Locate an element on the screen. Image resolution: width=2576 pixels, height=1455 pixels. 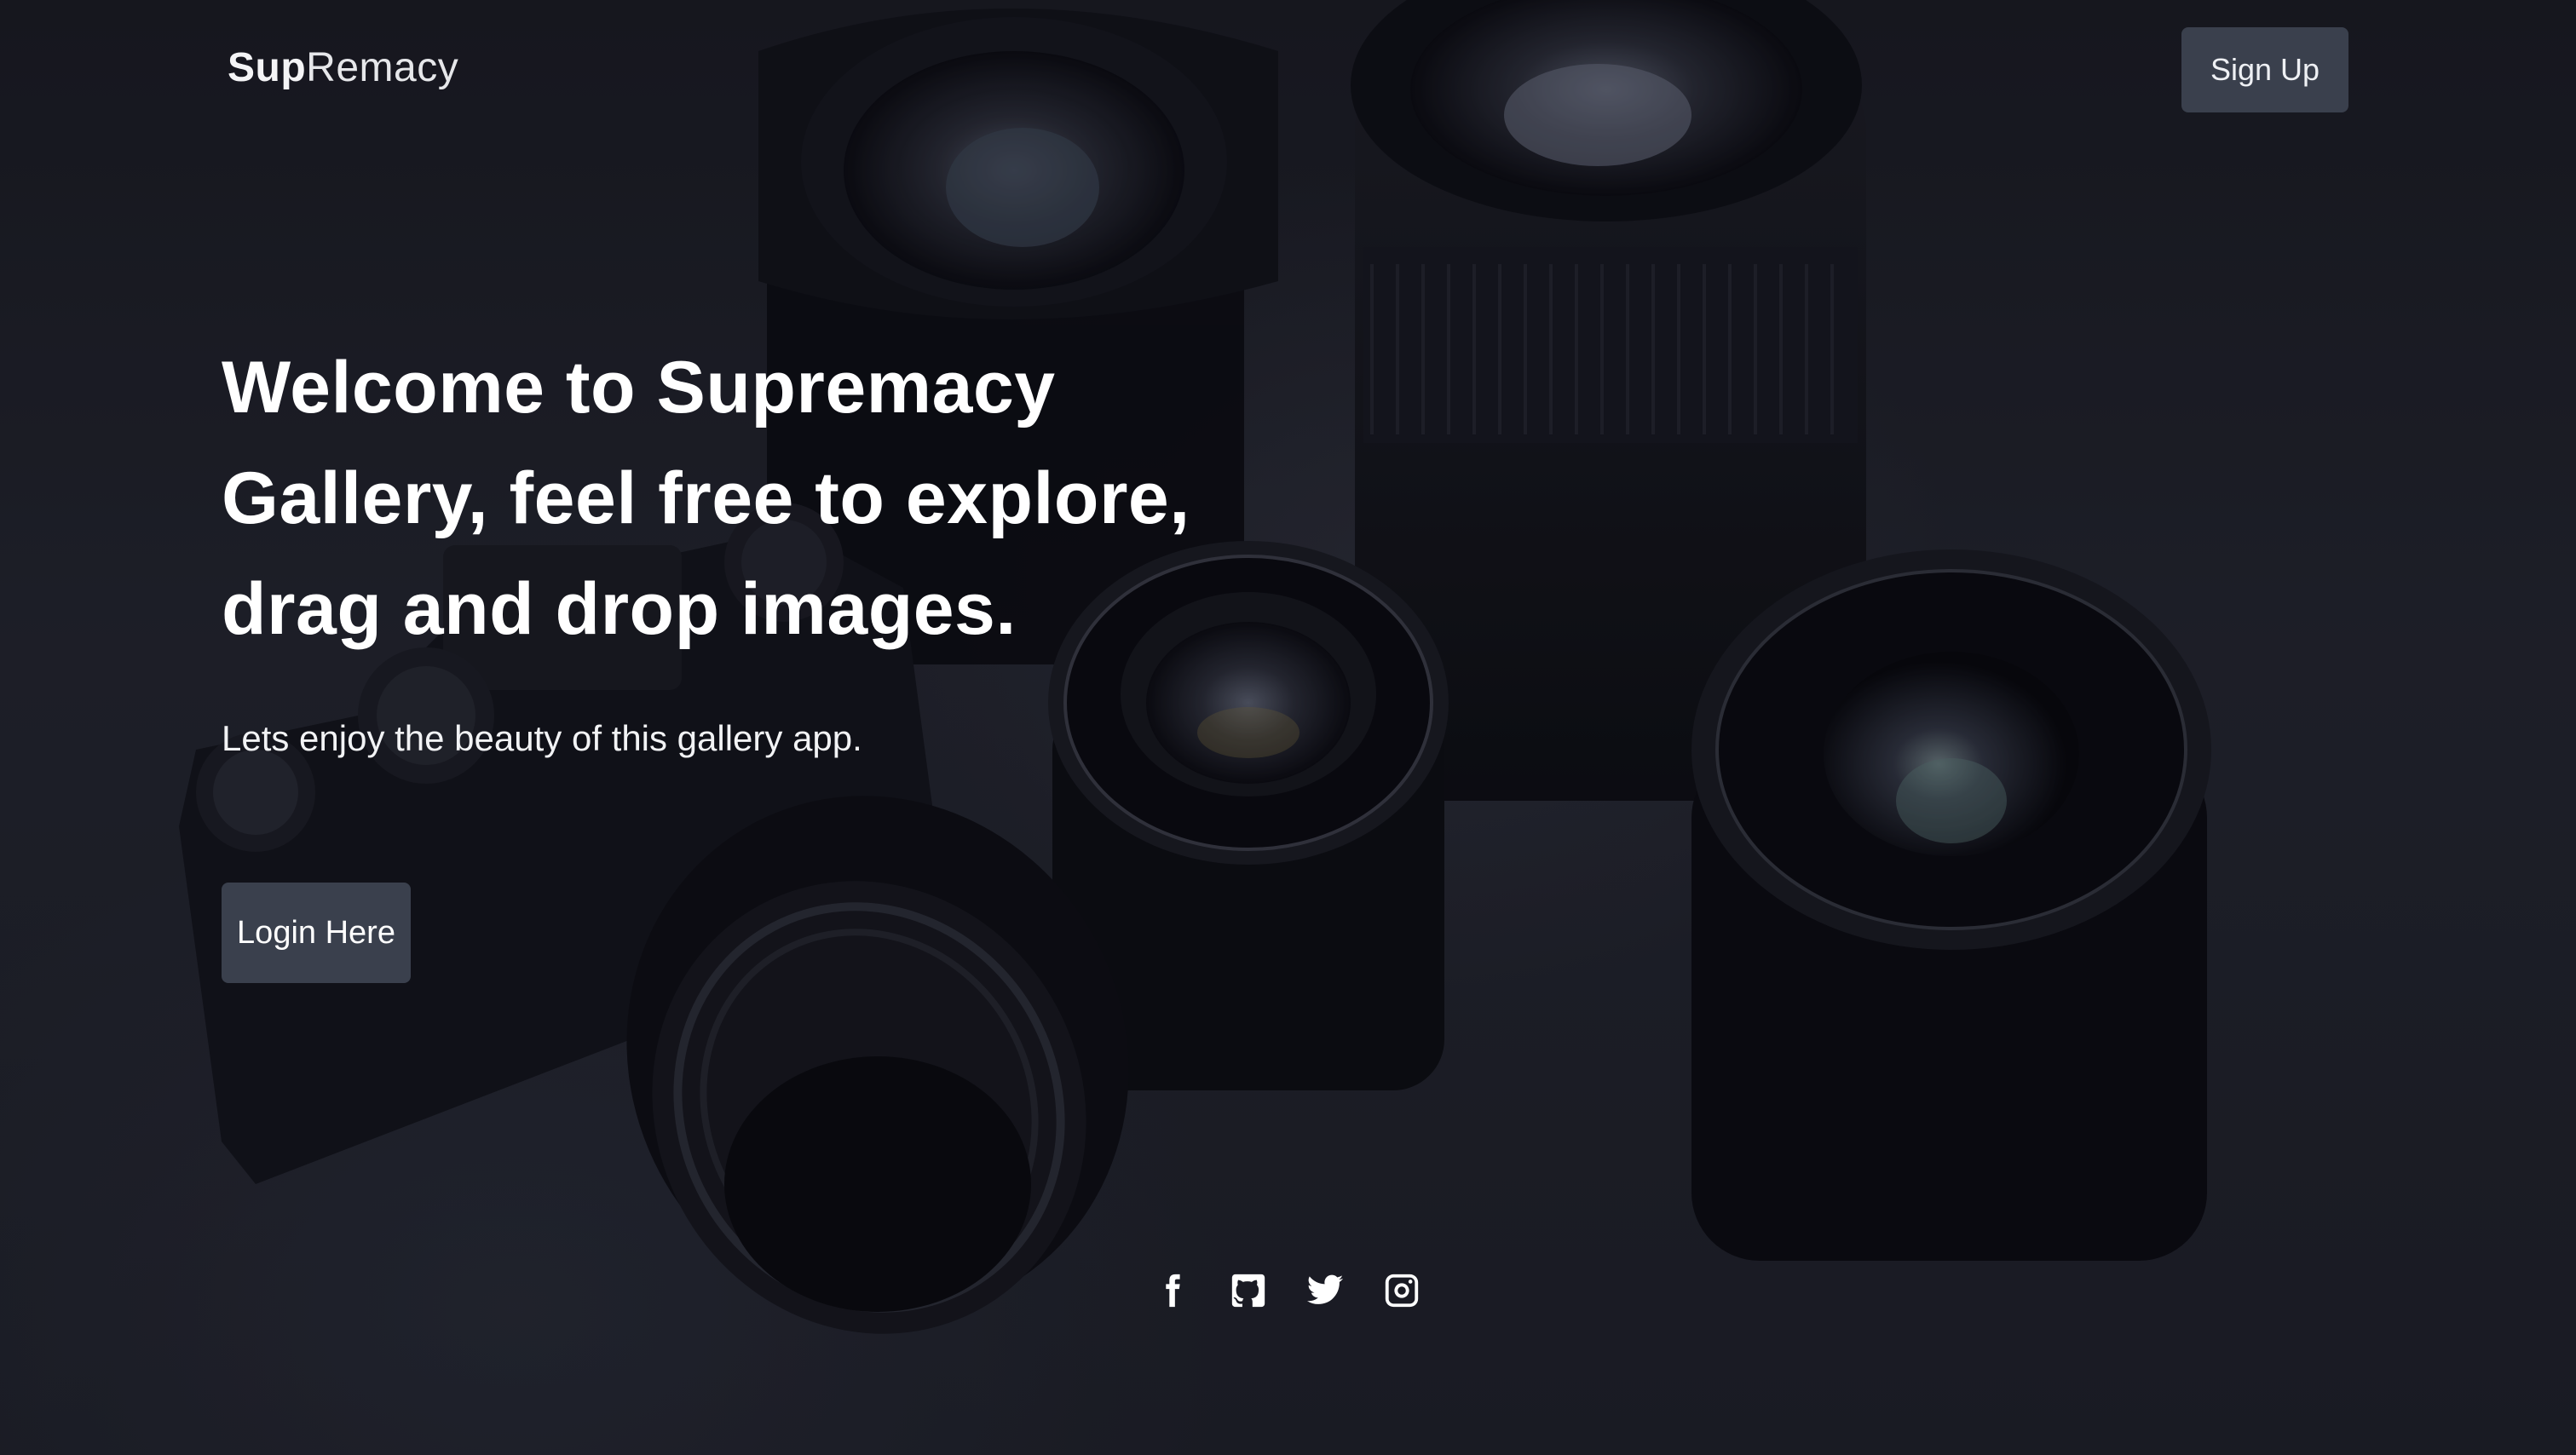
site-logo: SupRemacy is located at coordinates (343, 68).